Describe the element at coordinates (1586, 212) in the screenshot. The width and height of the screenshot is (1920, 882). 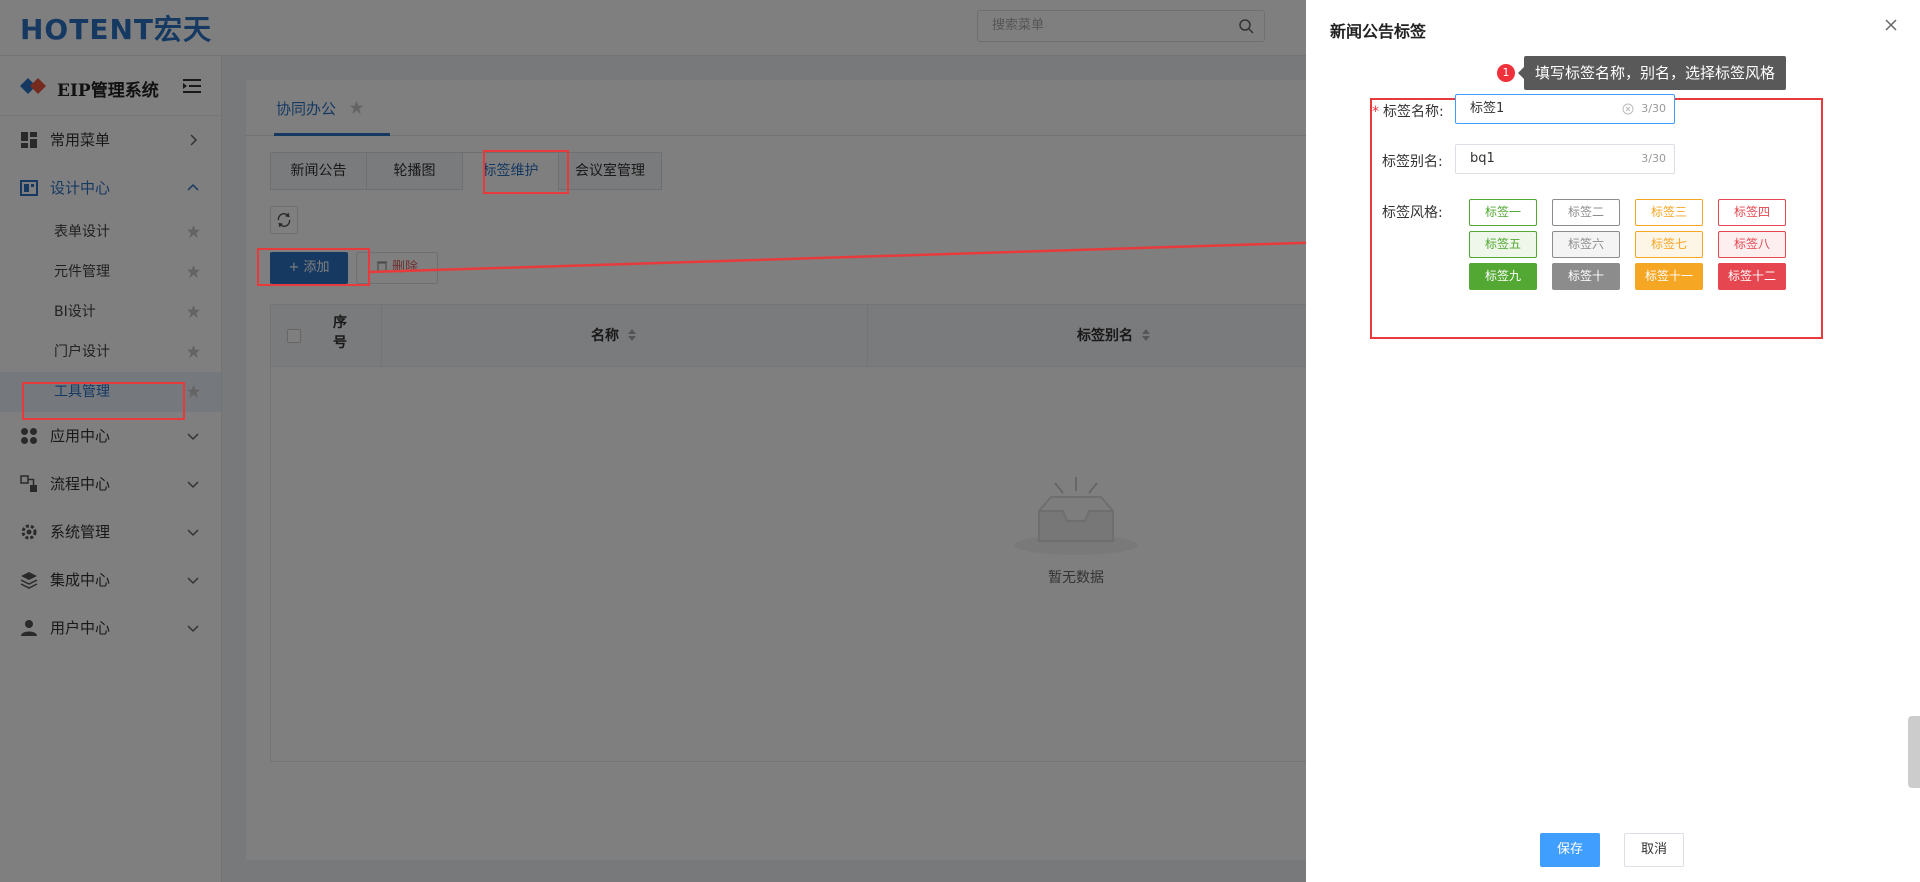
I see `tag-style-option: 标签二` at that location.